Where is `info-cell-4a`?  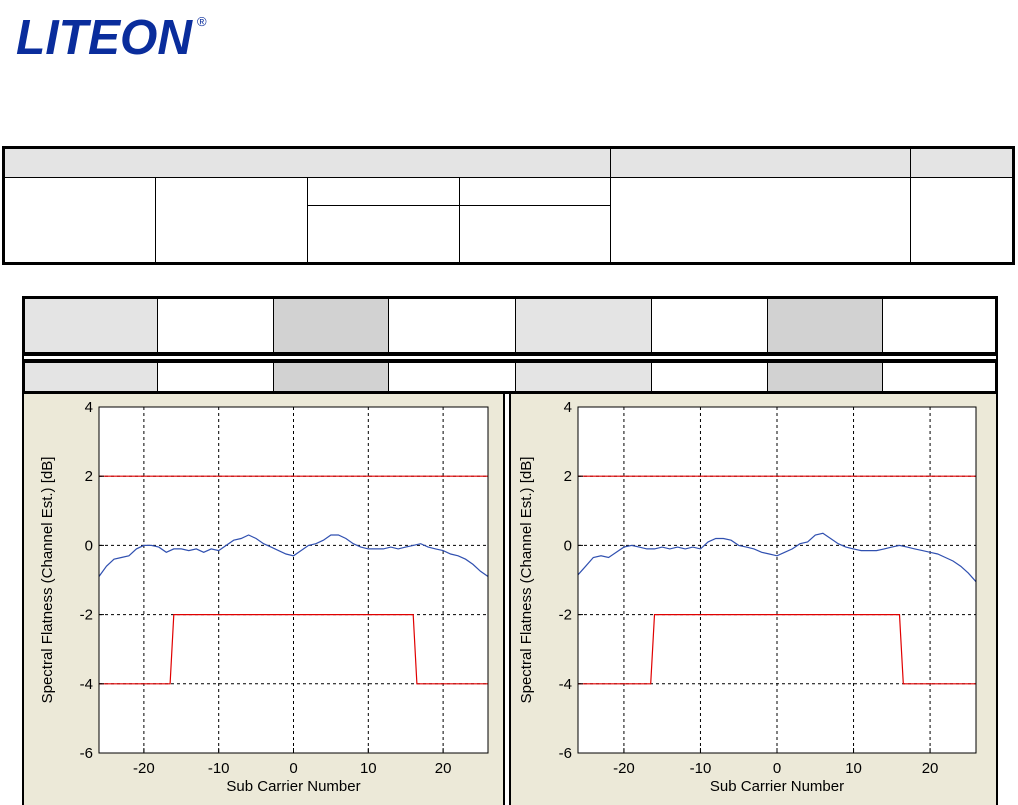
info-cell-4a is located at coordinates (535, 191).